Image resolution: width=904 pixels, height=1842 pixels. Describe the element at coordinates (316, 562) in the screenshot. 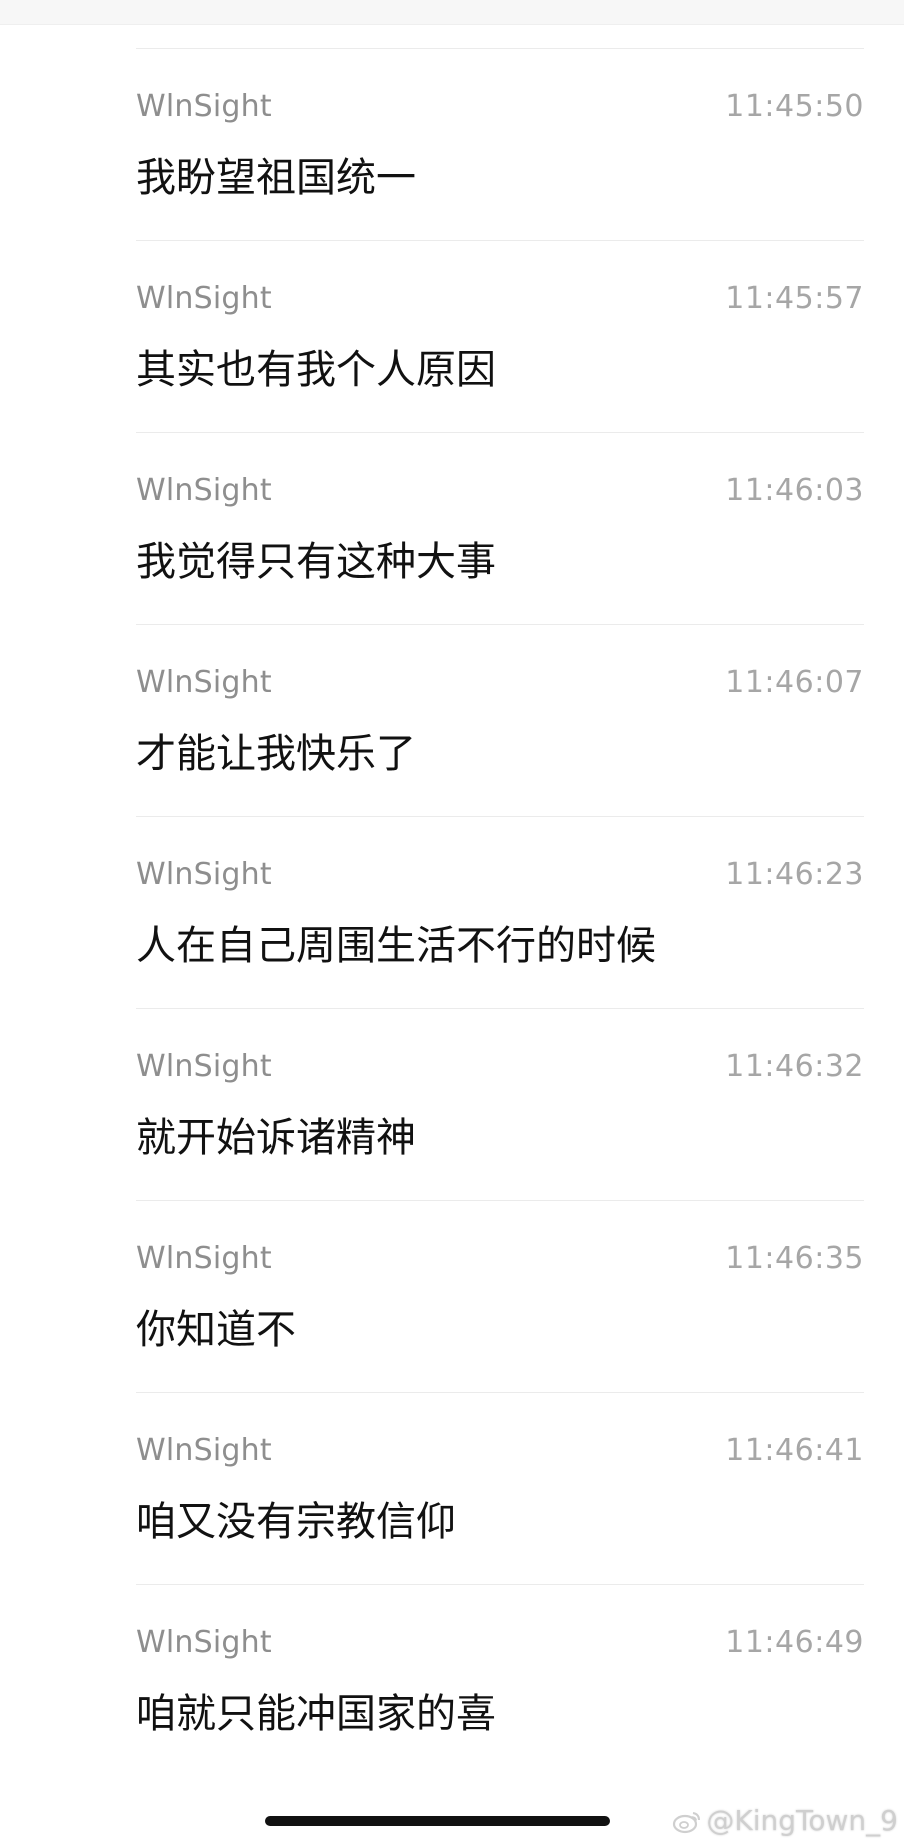

I see `message-text: 我觉得只有这种大事` at that location.